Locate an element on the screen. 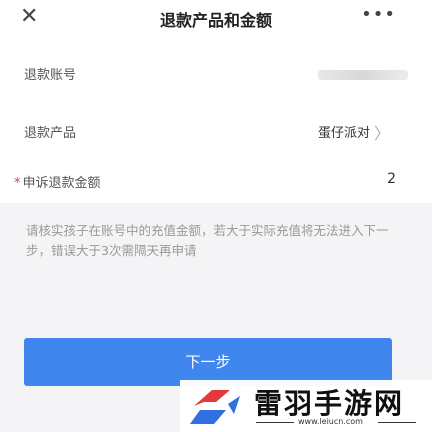 The width and height of the screenshot is (432, 432). next-step-button: 下一步 is located at coordinates (208, 362).